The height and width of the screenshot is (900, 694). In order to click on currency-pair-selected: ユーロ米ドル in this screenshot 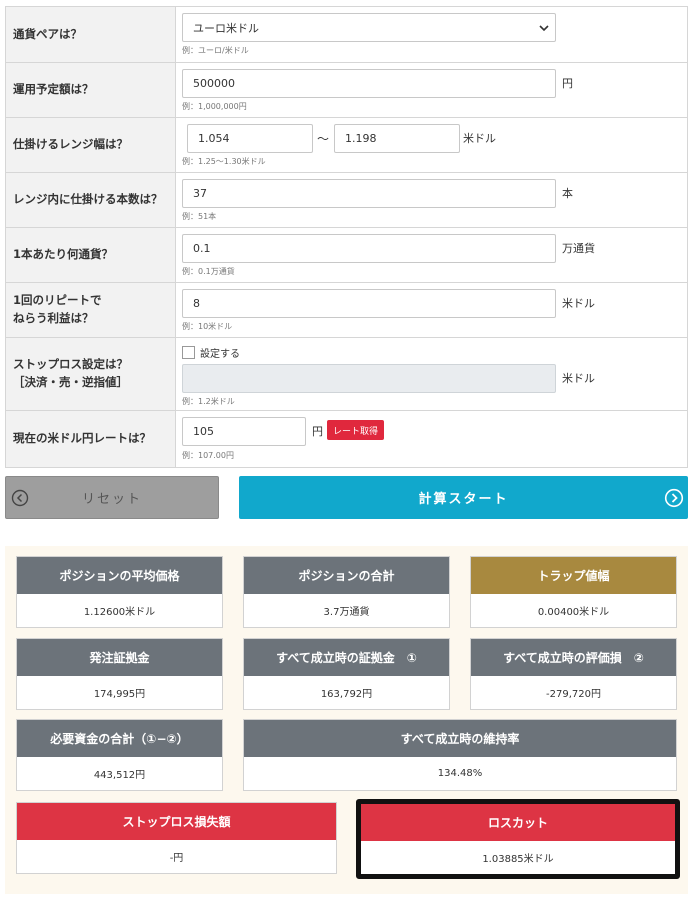, I will do `click(226, 28)`.